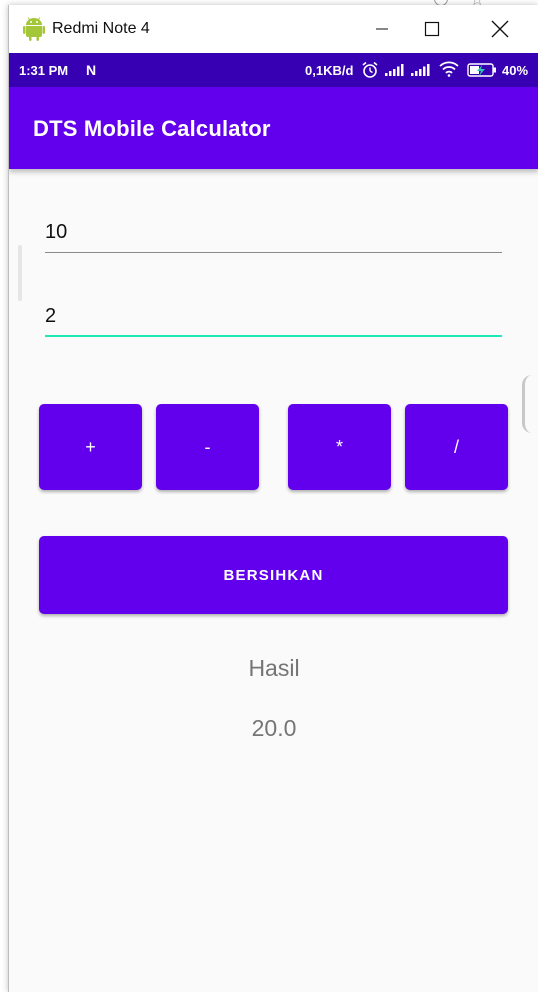 The image size is (538, 992). I want to click on status-bar: 1:31 PM N 0,1KB/d 40%, so click(273, 70).